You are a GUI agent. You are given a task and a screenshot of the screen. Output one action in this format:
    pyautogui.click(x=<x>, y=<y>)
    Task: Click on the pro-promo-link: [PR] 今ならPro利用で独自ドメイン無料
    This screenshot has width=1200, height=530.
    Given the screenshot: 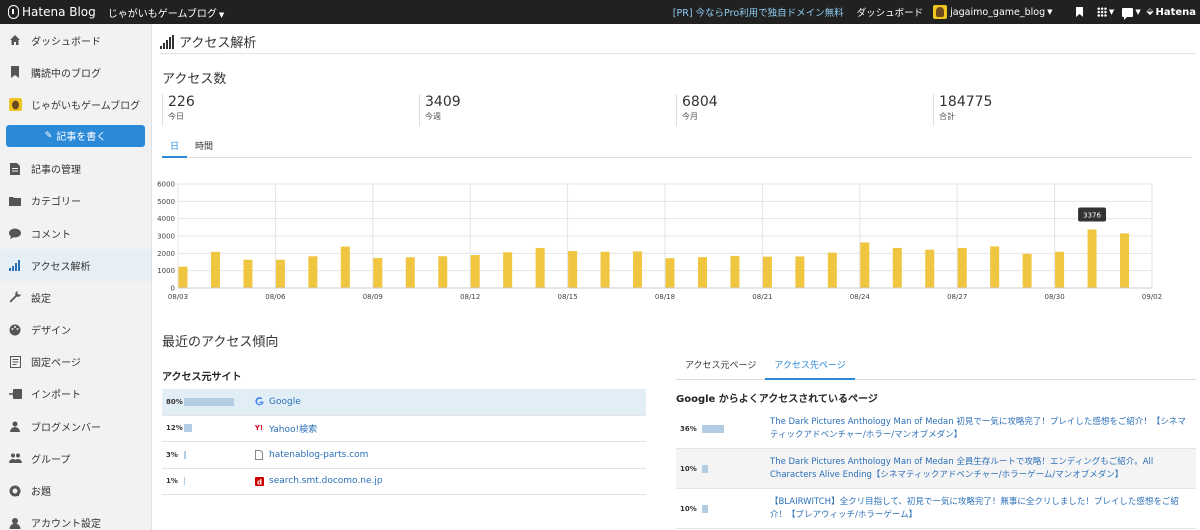 What is the action you would take?
    pyautogui.click(x=758, y=12)
    